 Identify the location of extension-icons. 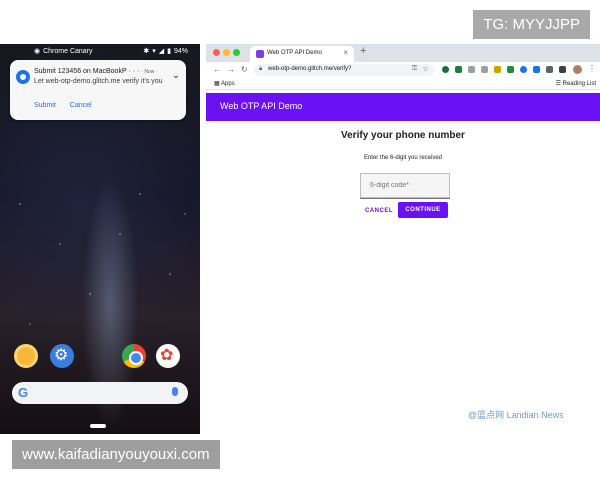
(504, 69).